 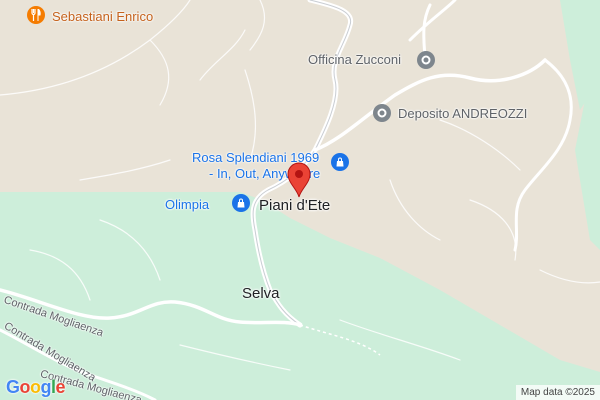 I want to click on logo-letter: e, so click(x=60, y=387).